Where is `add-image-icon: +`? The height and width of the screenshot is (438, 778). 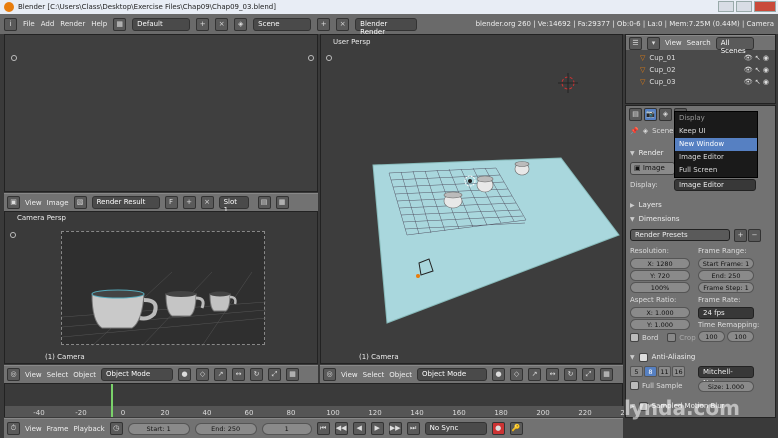 add-image-icon: + is located at coordinates (189, 202).